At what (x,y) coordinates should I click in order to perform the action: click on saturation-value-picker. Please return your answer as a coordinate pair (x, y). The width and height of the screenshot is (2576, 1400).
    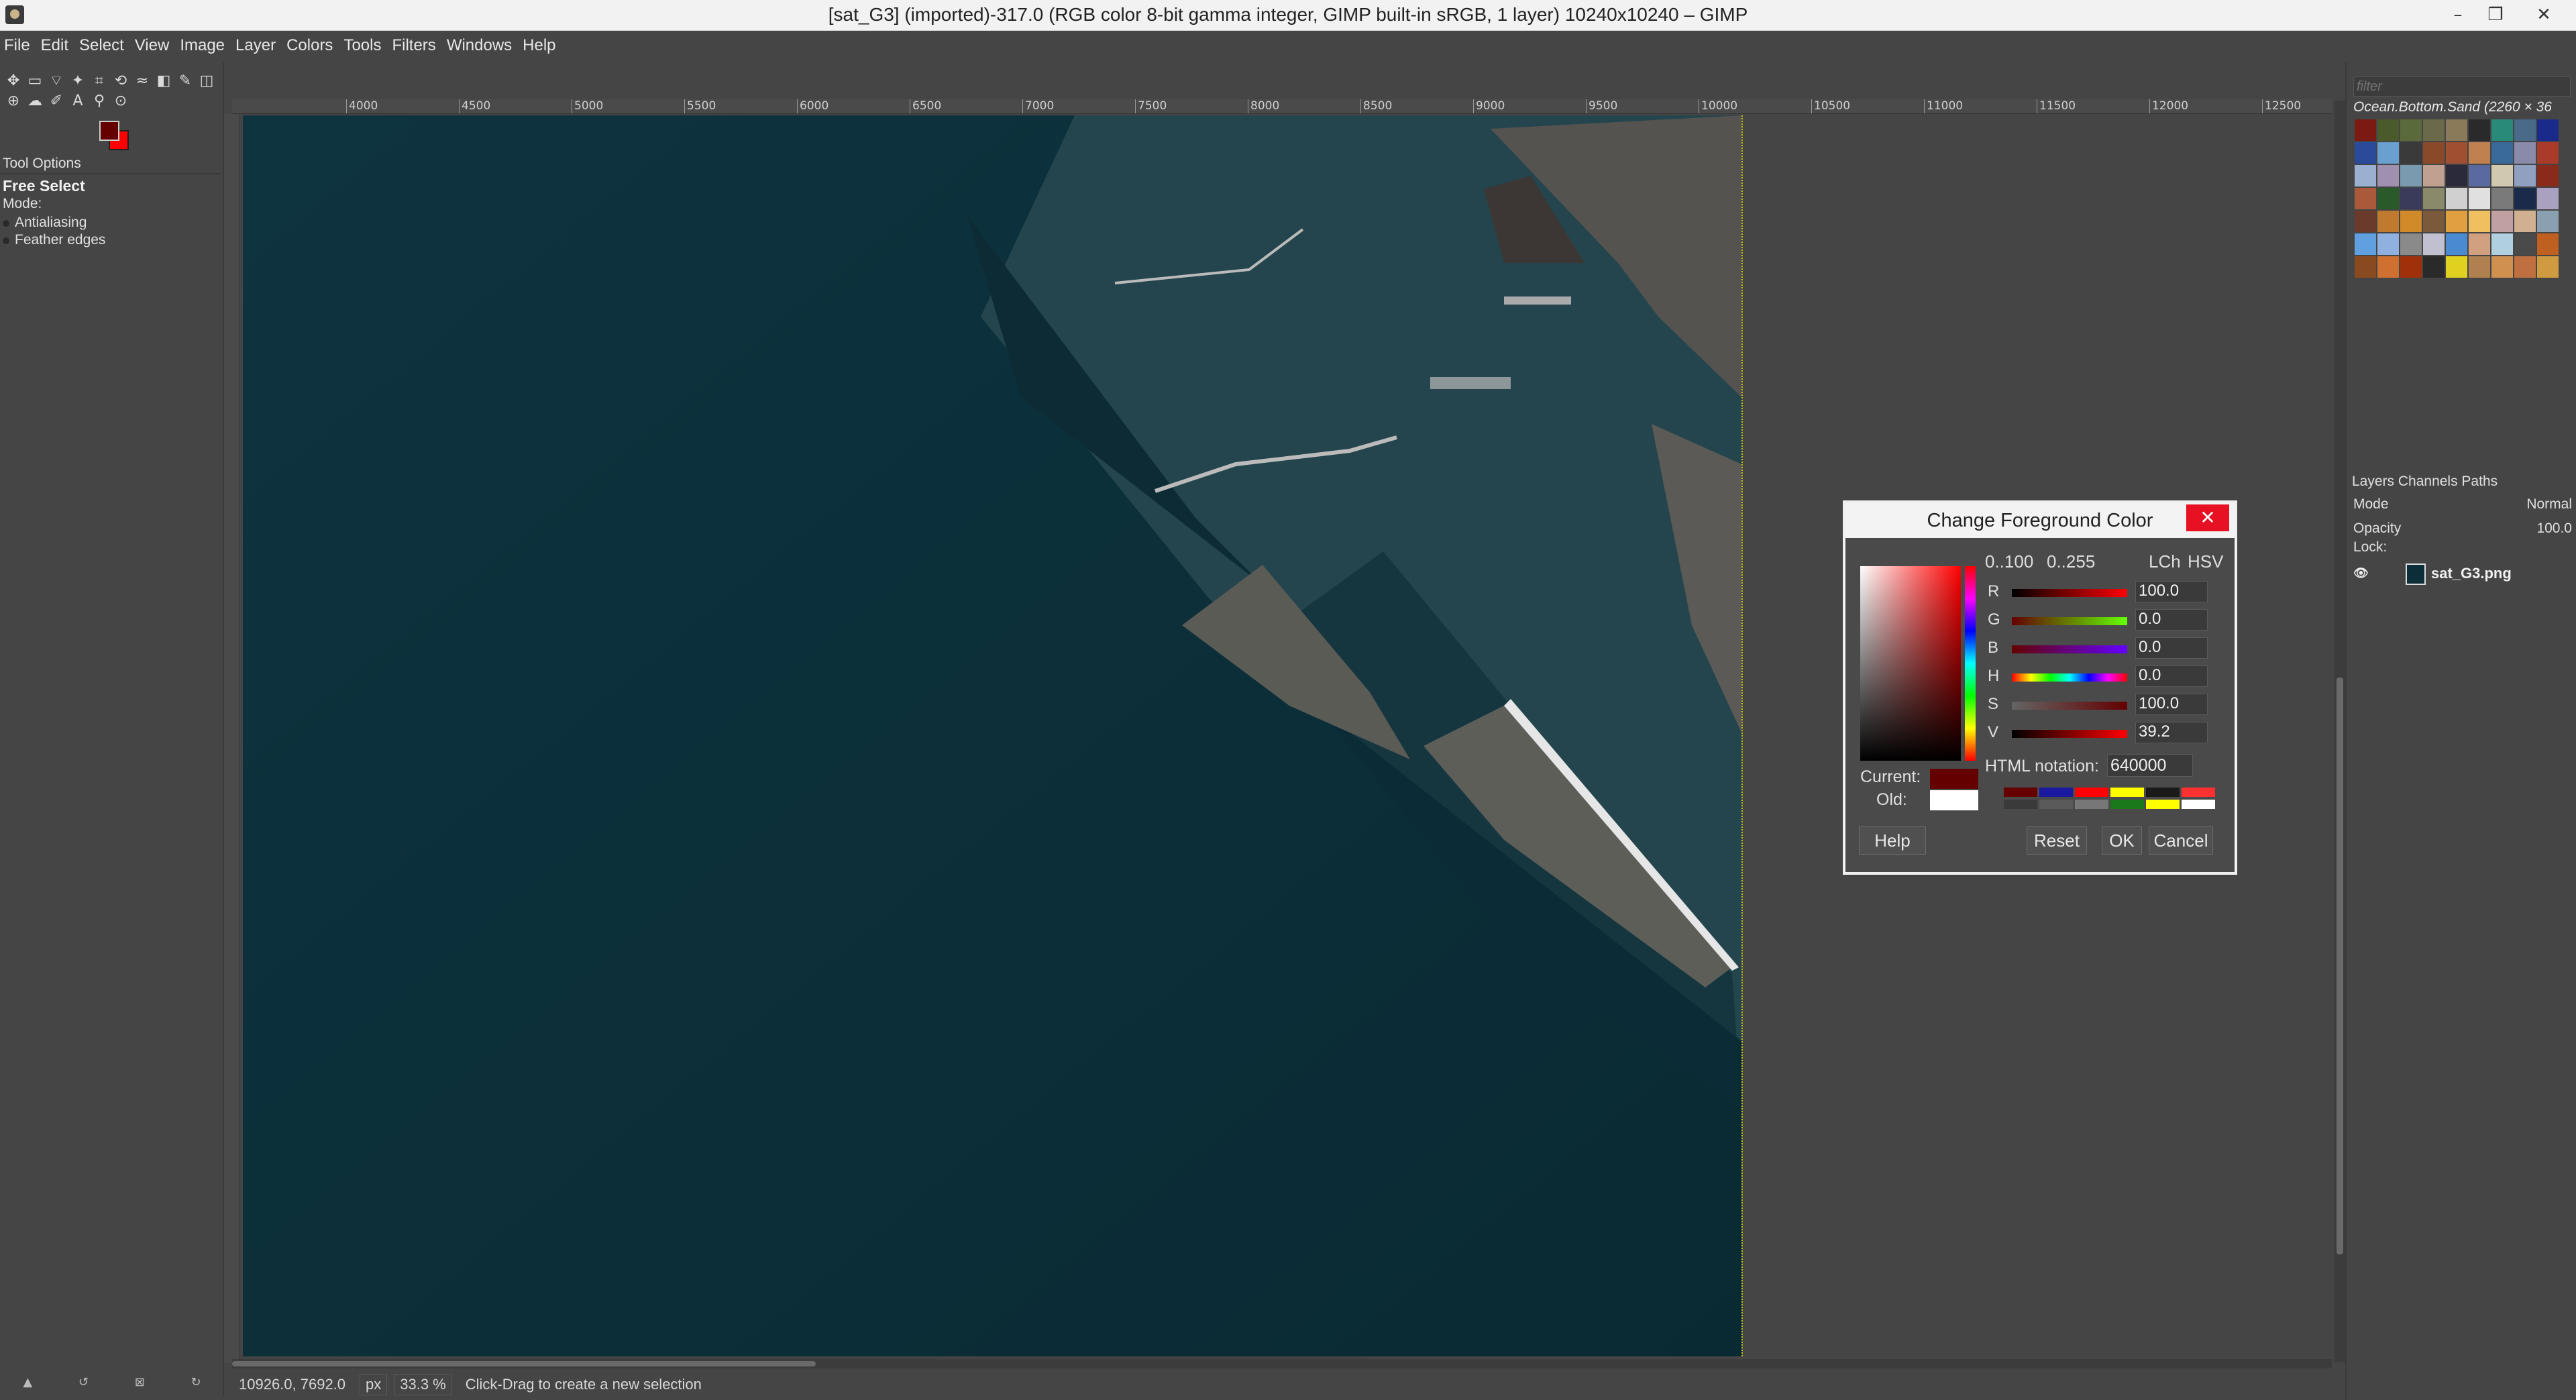
    Looking at the image, I should click on (1910, 663).